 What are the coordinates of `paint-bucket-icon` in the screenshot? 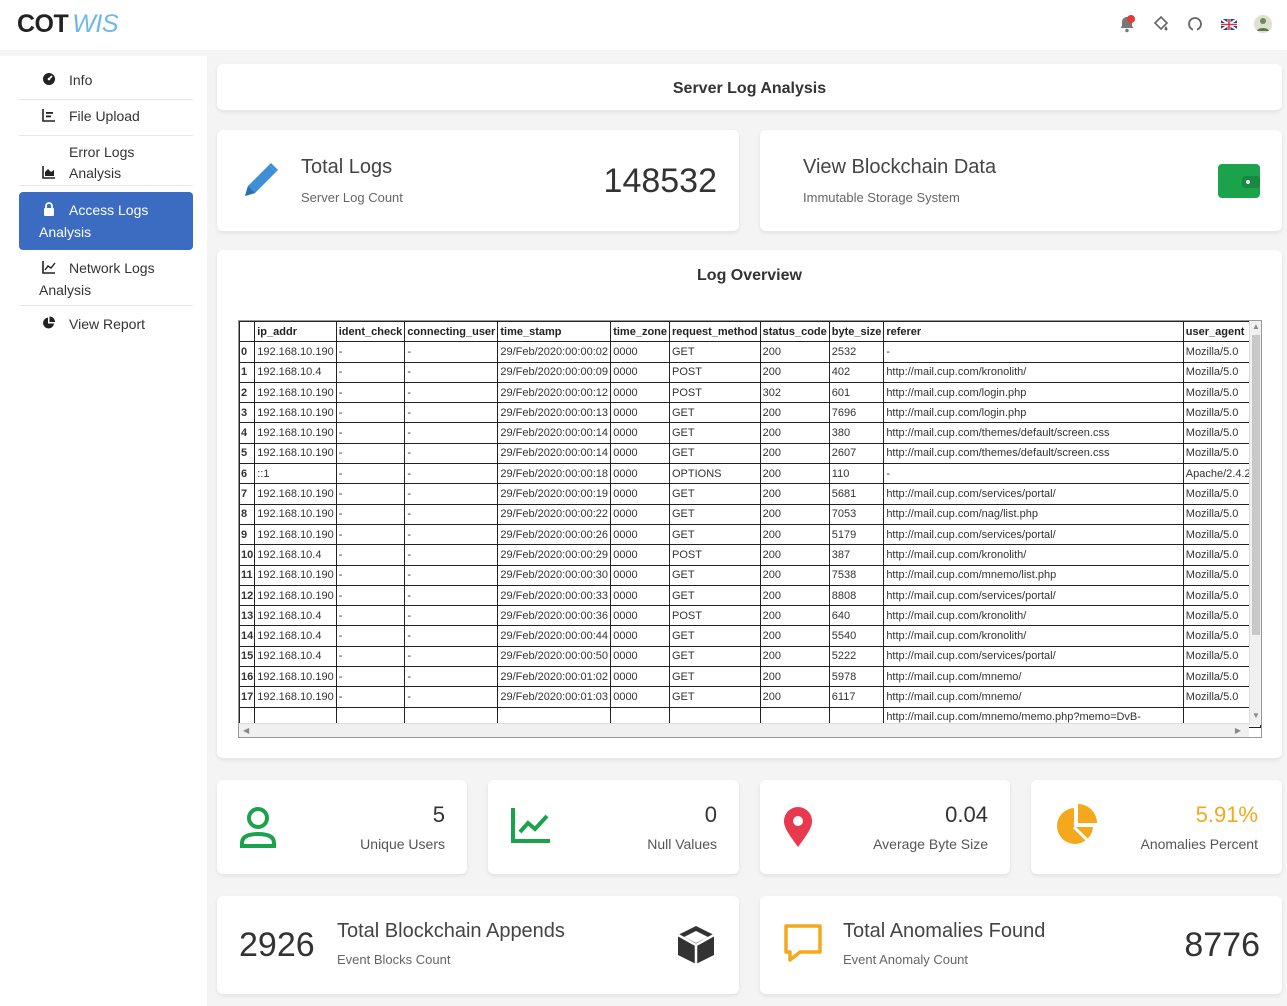 It's located at (1161, 24).